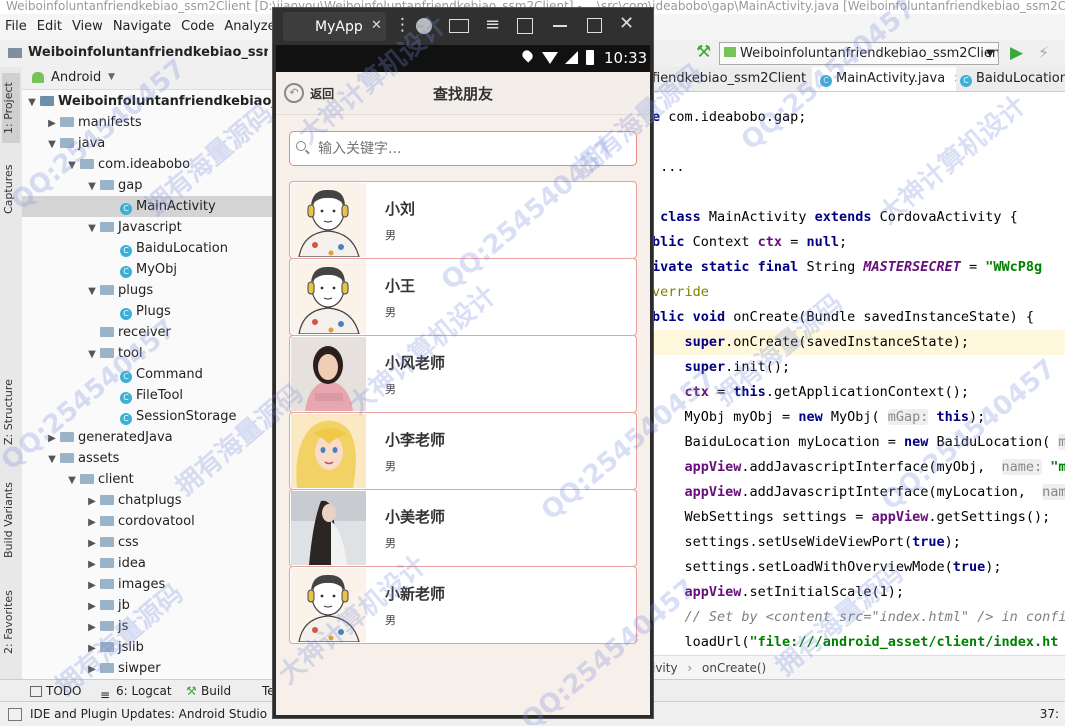 The image size is (1065, 726). What do you see at coordinates (63, 691) in the screenshot?
I see `tool-todo: TODO` at bounding box center [63, 691].